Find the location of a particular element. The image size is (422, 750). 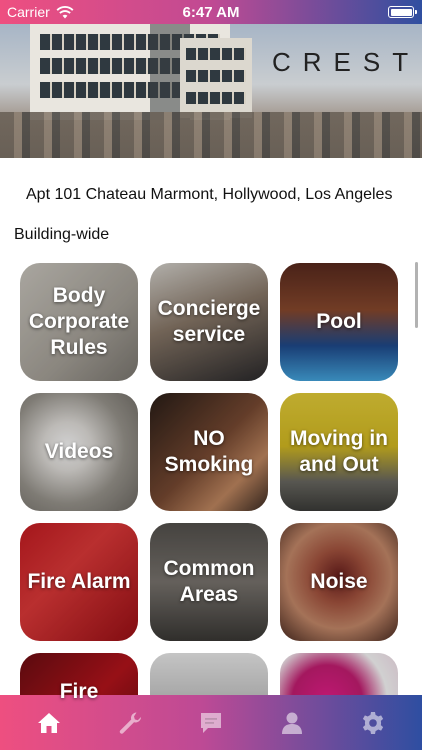

tile-body-corporate-rules: Body Corporate Rules is located at coordinates (79, 322).